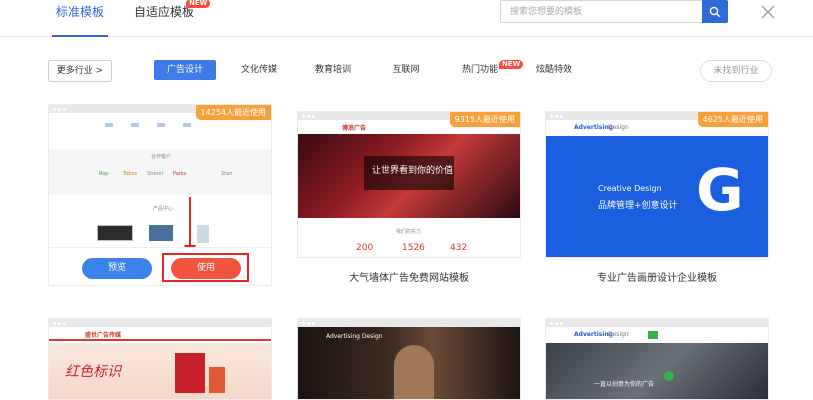 This screenshot has width=813, height=400. I want to click on usage-badge: 9315人最近使用, so click(484, 119).